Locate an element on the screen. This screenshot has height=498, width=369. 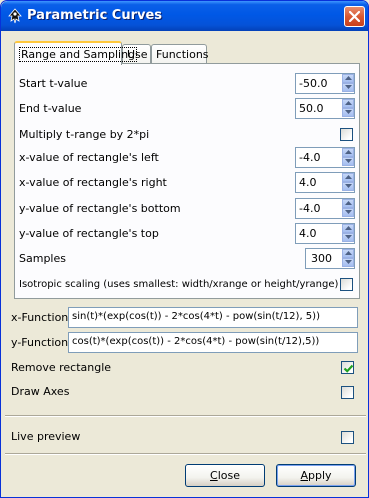
tab-range-and-sampling-label: Range and Sampling is located at coordinates (78, 54).